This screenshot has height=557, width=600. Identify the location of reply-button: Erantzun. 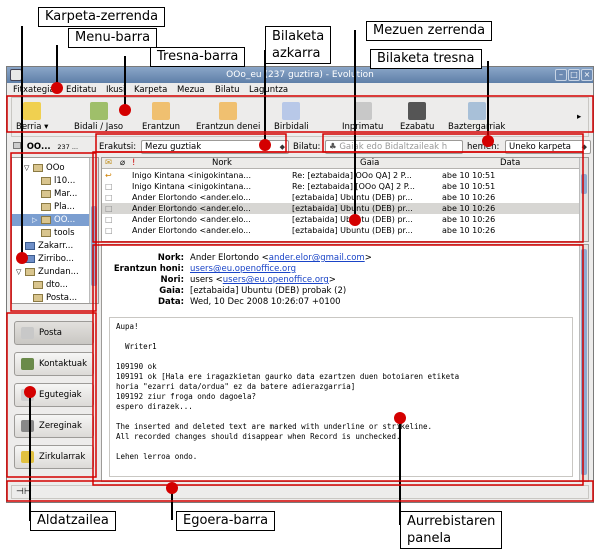
(161, 117).